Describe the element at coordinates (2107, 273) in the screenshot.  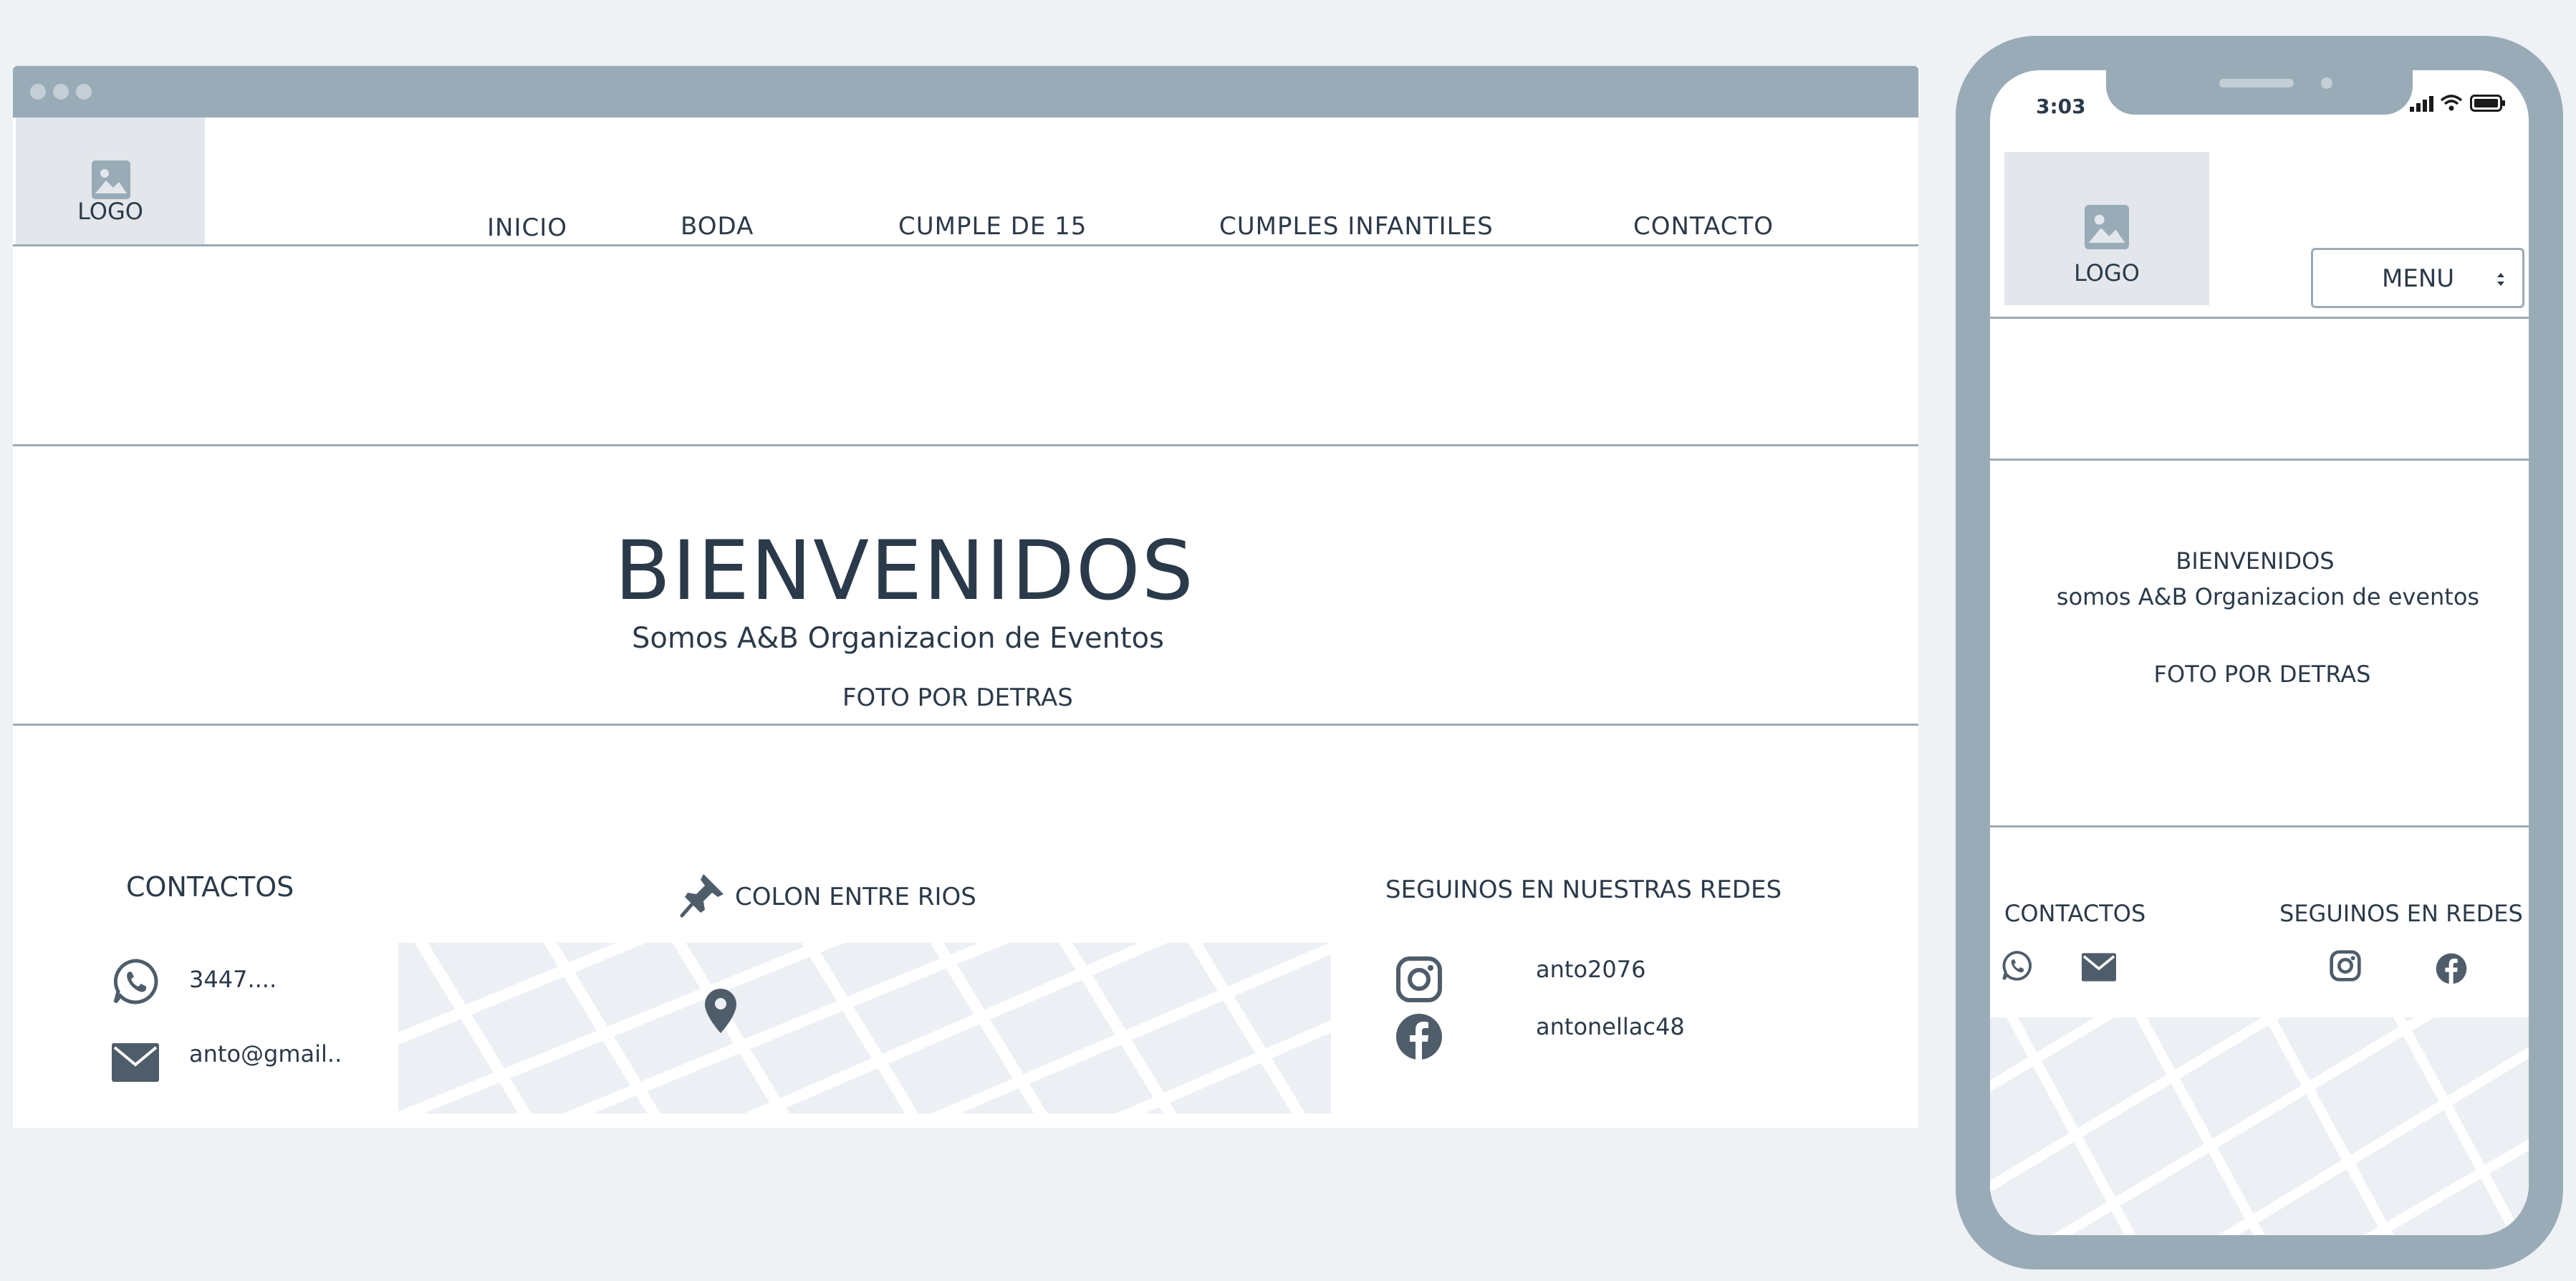
I see `mobile-logo-label: LOGO` at that location.